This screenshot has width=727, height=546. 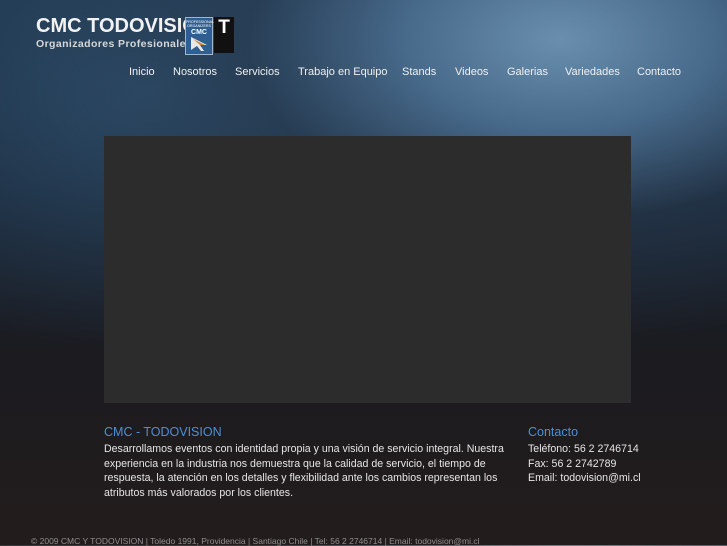 What do you see at coordinates (199, 44) in the screenshot?
I see `arrow-icon` at bounding box center [199, 44].